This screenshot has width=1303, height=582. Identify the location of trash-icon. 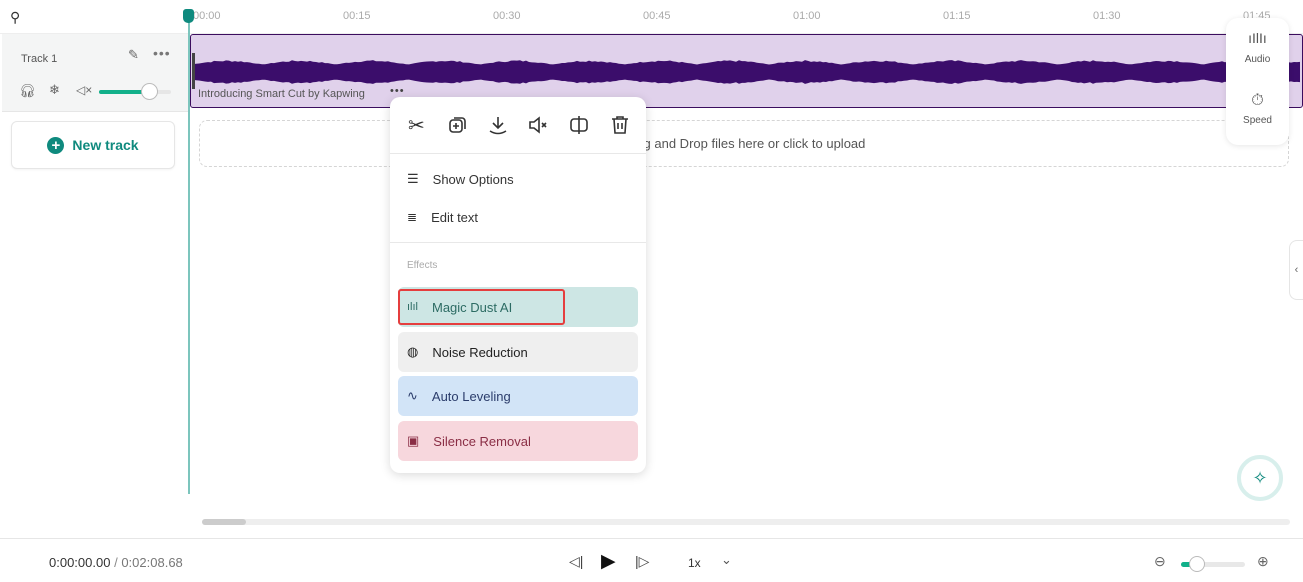
(620, 125).